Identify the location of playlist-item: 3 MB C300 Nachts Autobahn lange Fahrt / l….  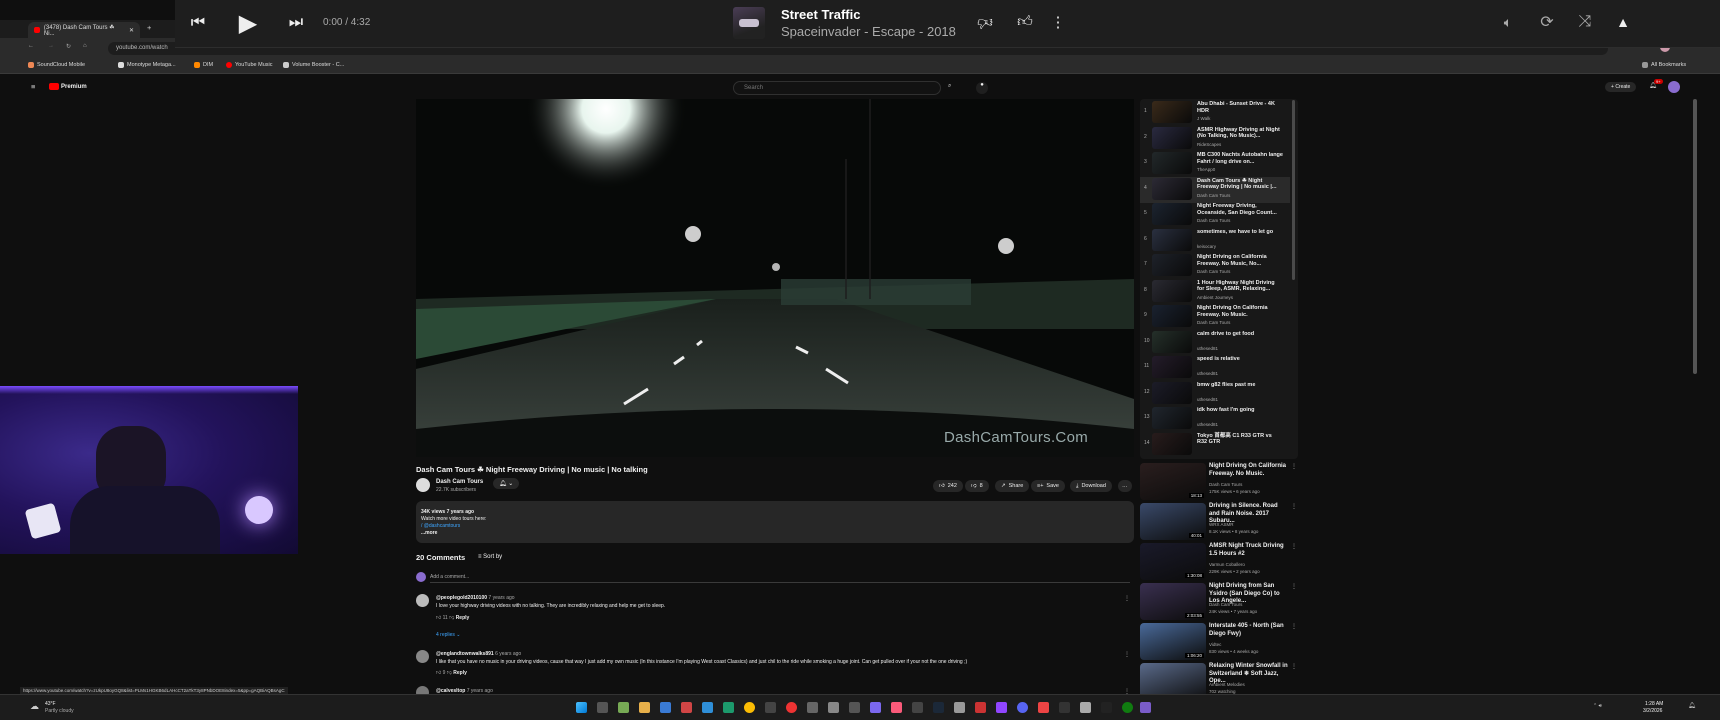
(1215, 164).